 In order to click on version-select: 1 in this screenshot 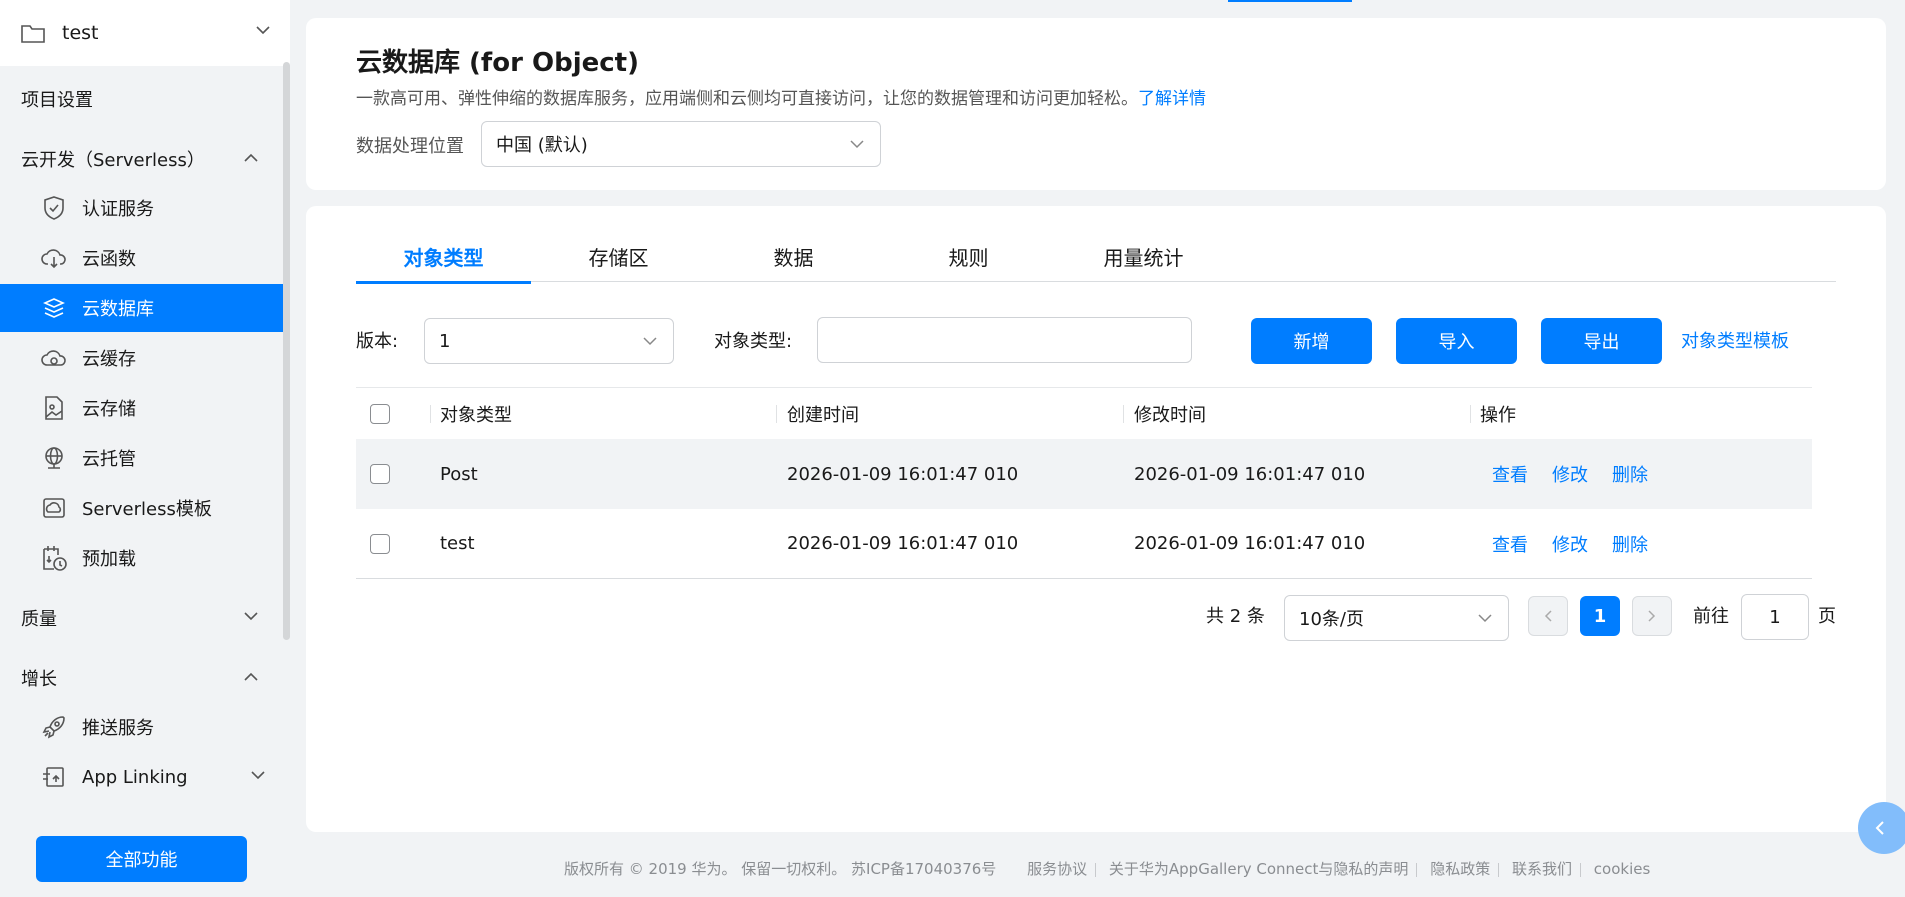, I will do `click(549, 341)`.